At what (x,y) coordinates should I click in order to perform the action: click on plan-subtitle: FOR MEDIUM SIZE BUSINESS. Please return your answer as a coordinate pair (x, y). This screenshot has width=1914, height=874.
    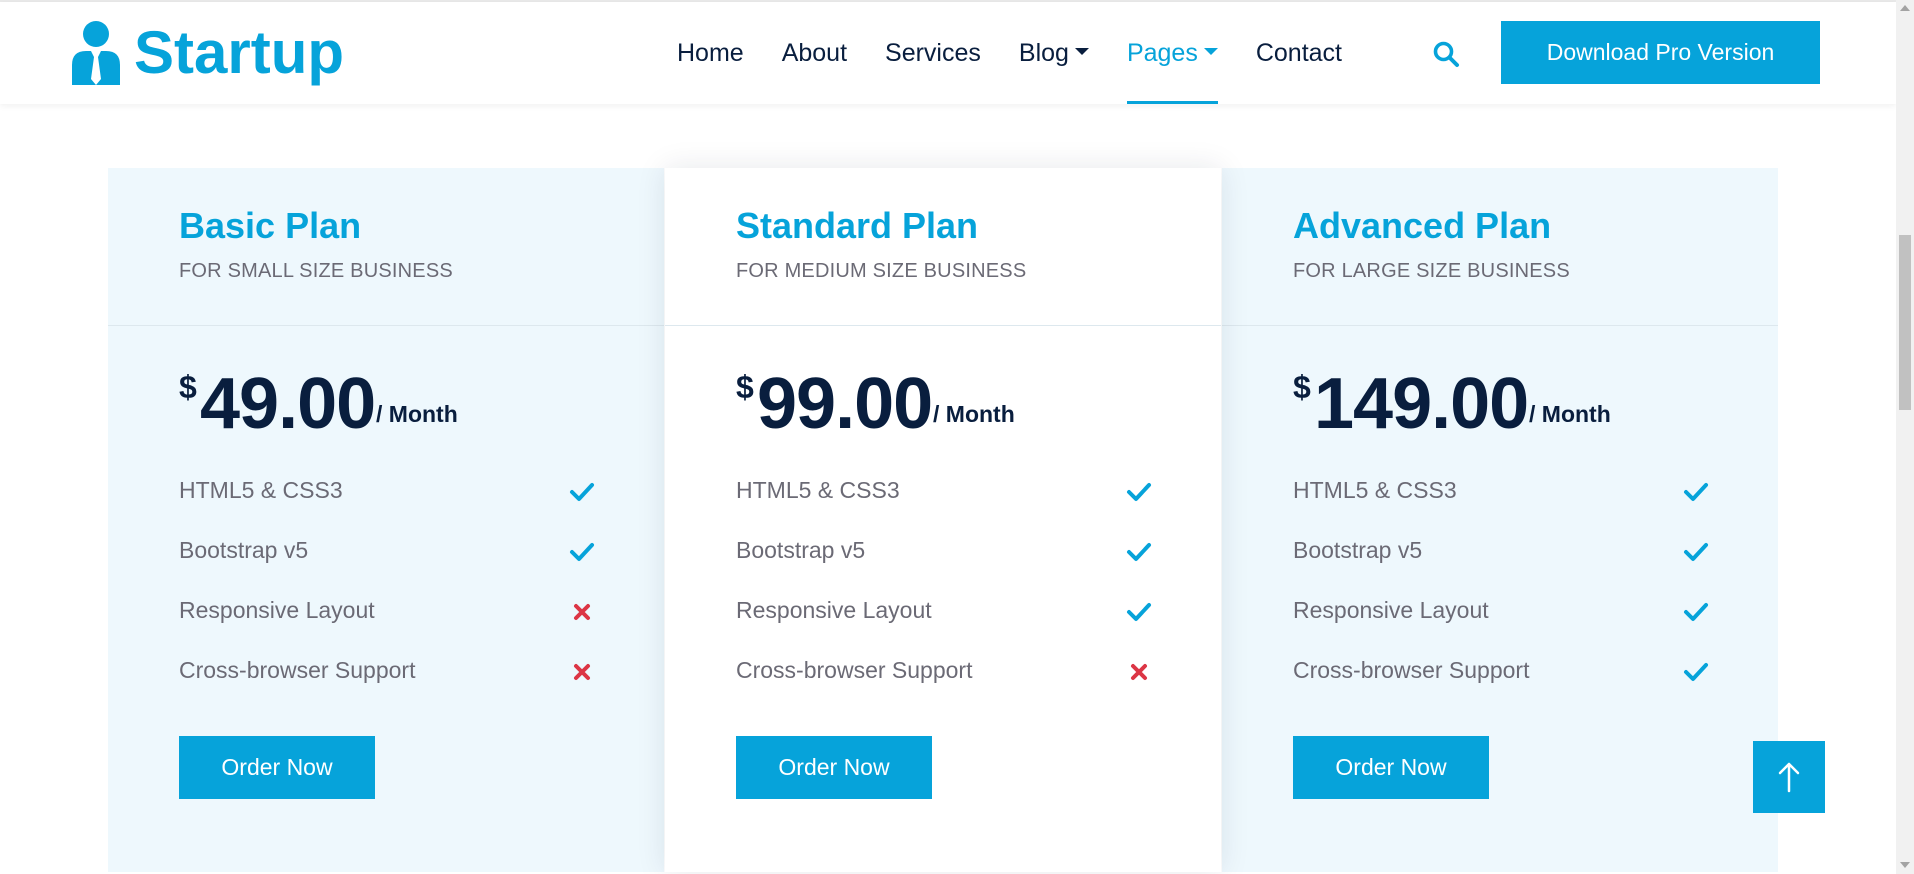
    Looking at the image, I should click on (881, 271).